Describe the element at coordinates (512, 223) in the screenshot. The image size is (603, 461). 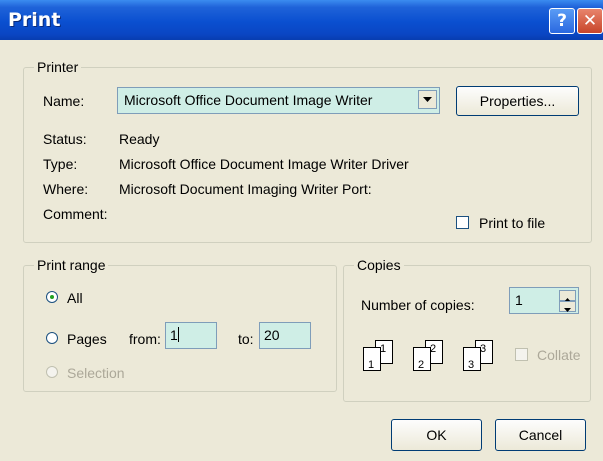
I see `print-to-file-label: Print to file` at that location.